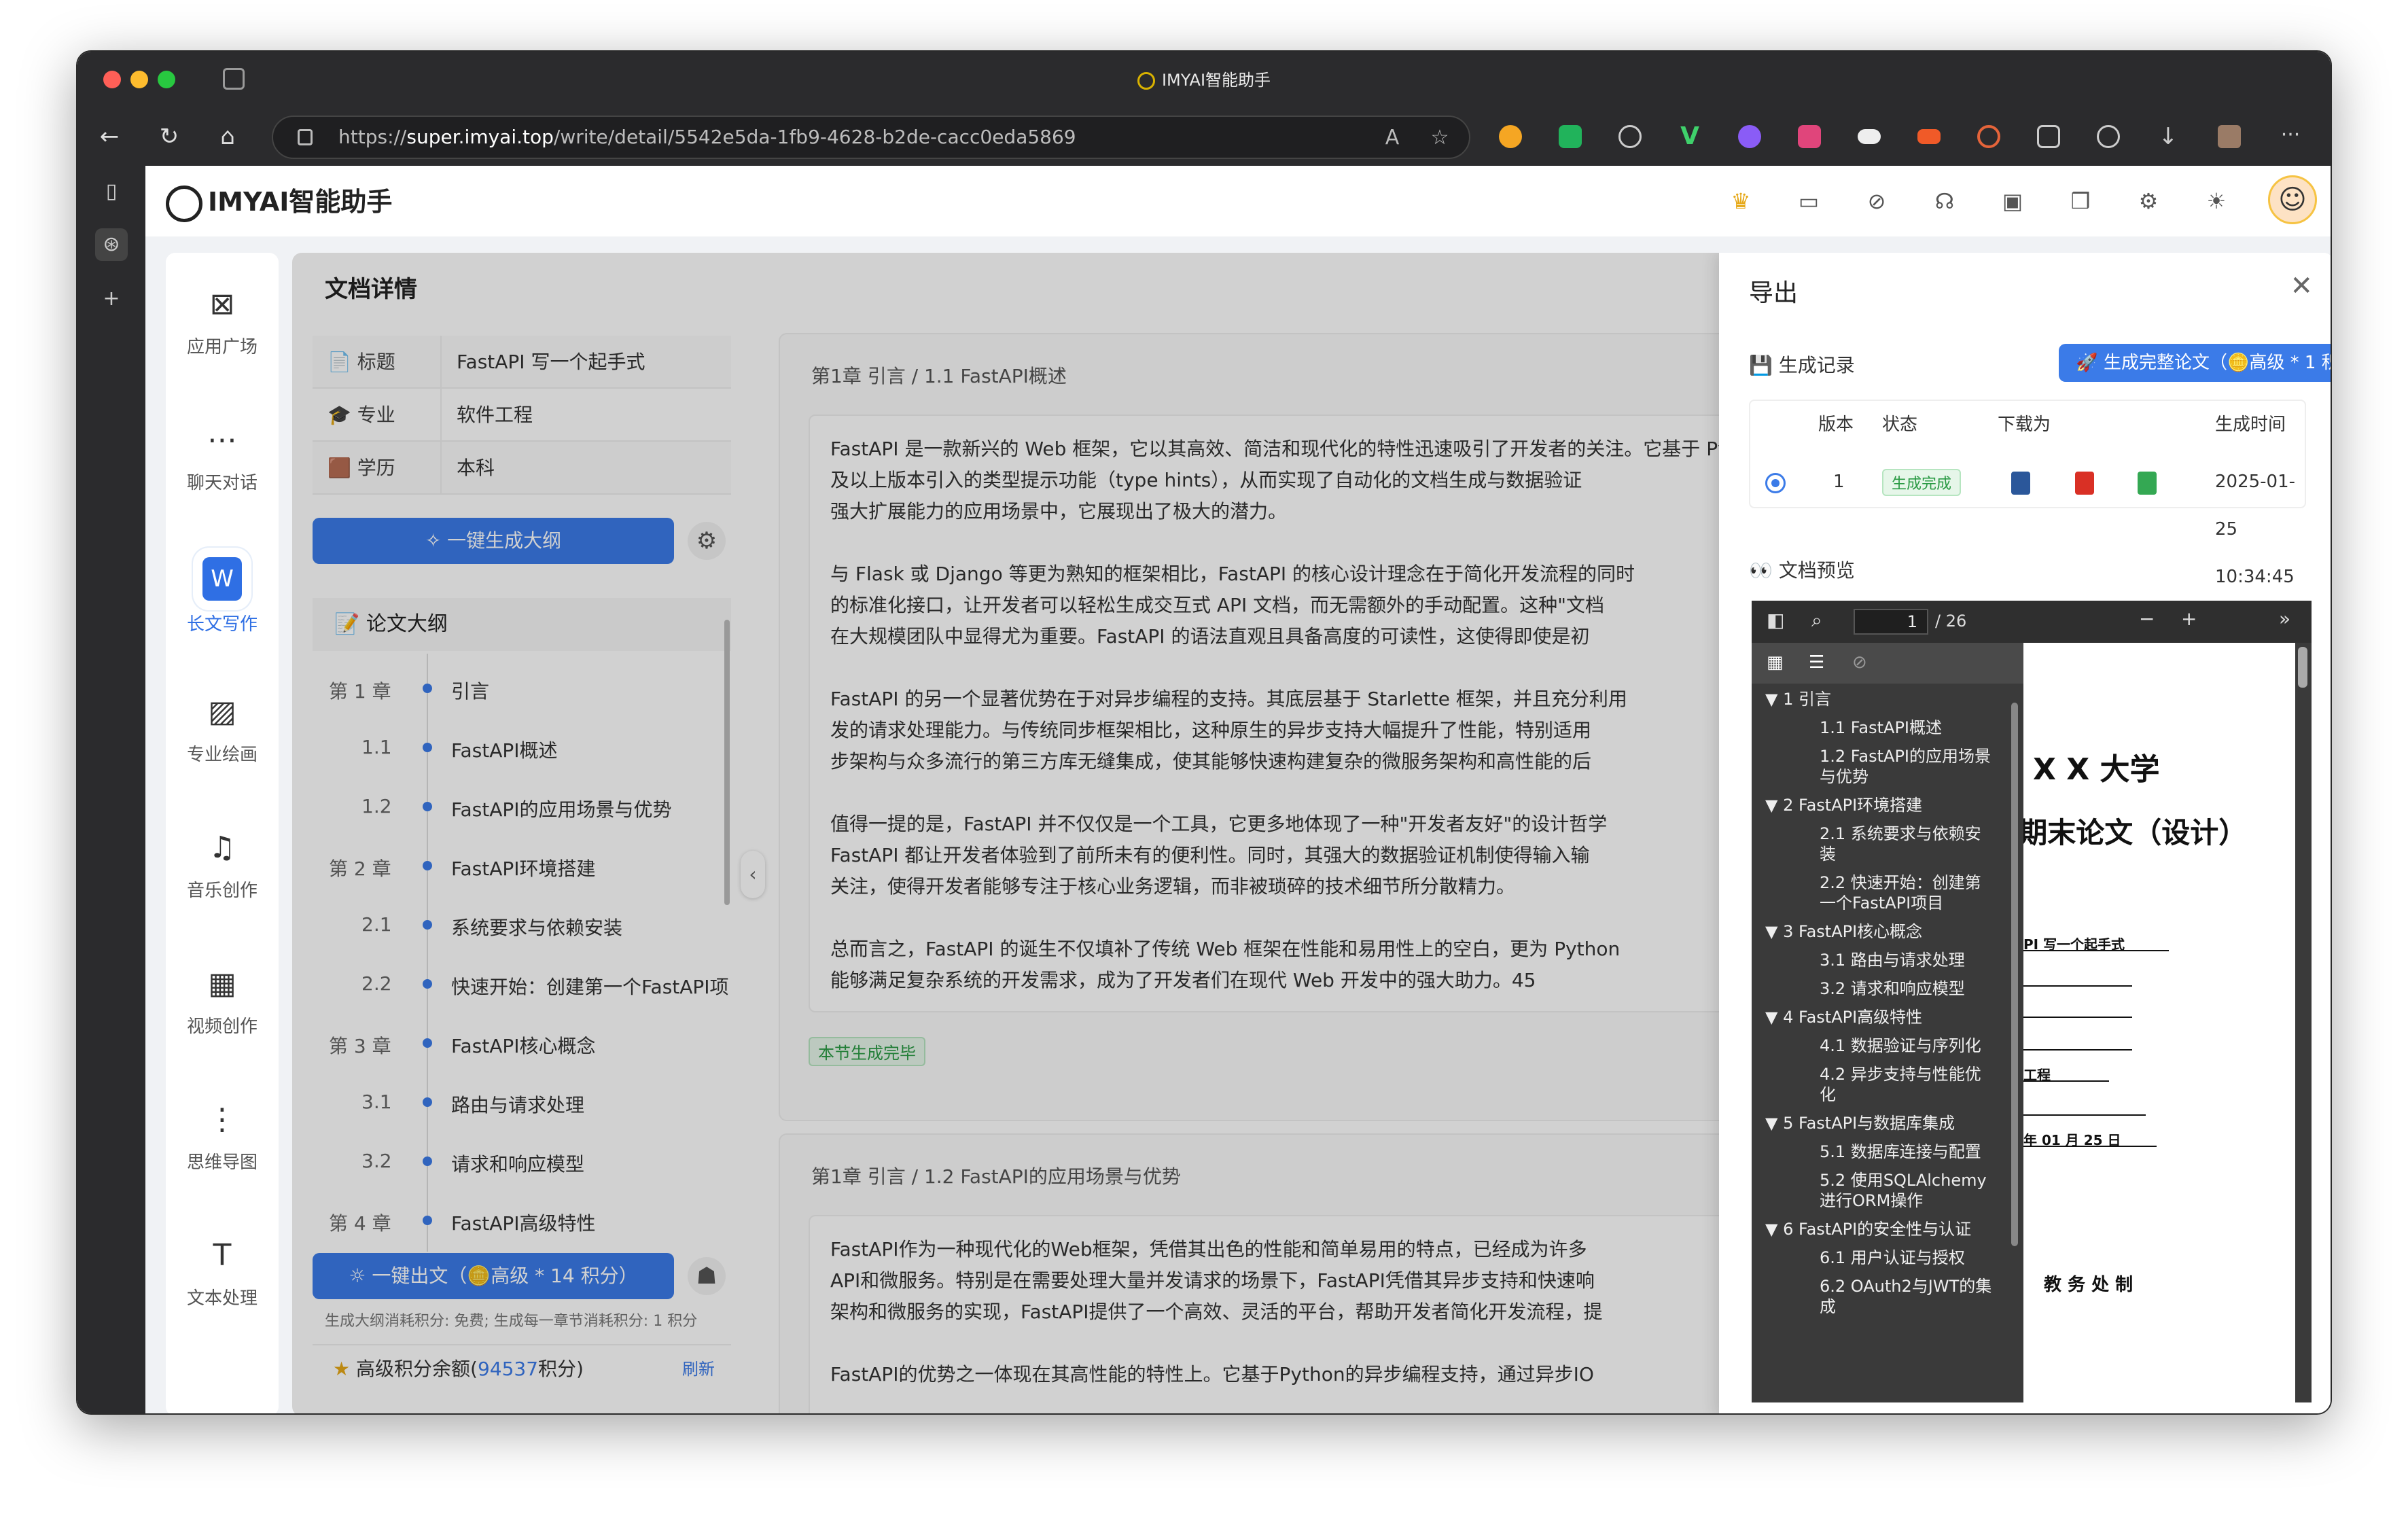 This screenshot has width=2408, height=1518. I want to click on col-version: 版本, so click(1836, 424).